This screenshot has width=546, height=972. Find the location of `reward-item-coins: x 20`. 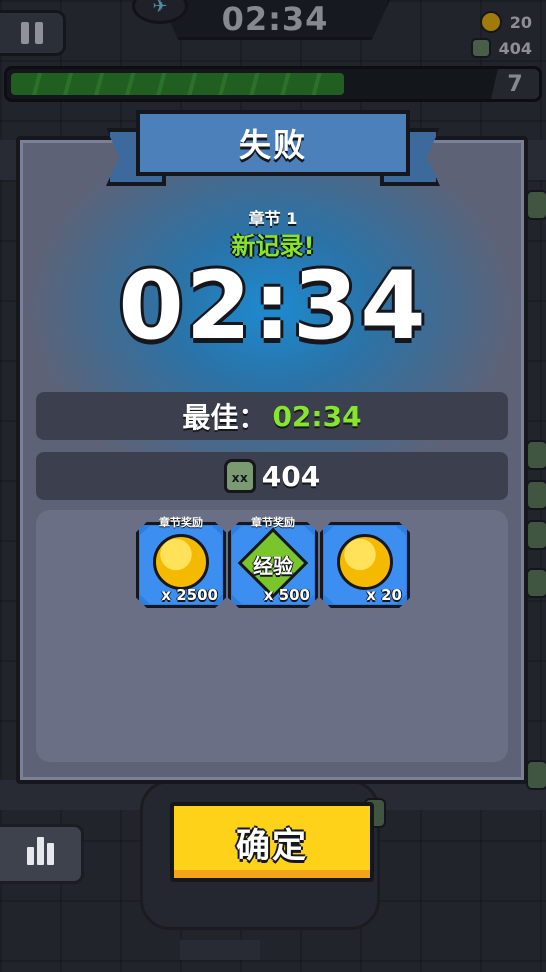

reward-item-coins: x 20 is located at coordinates (365, 562).